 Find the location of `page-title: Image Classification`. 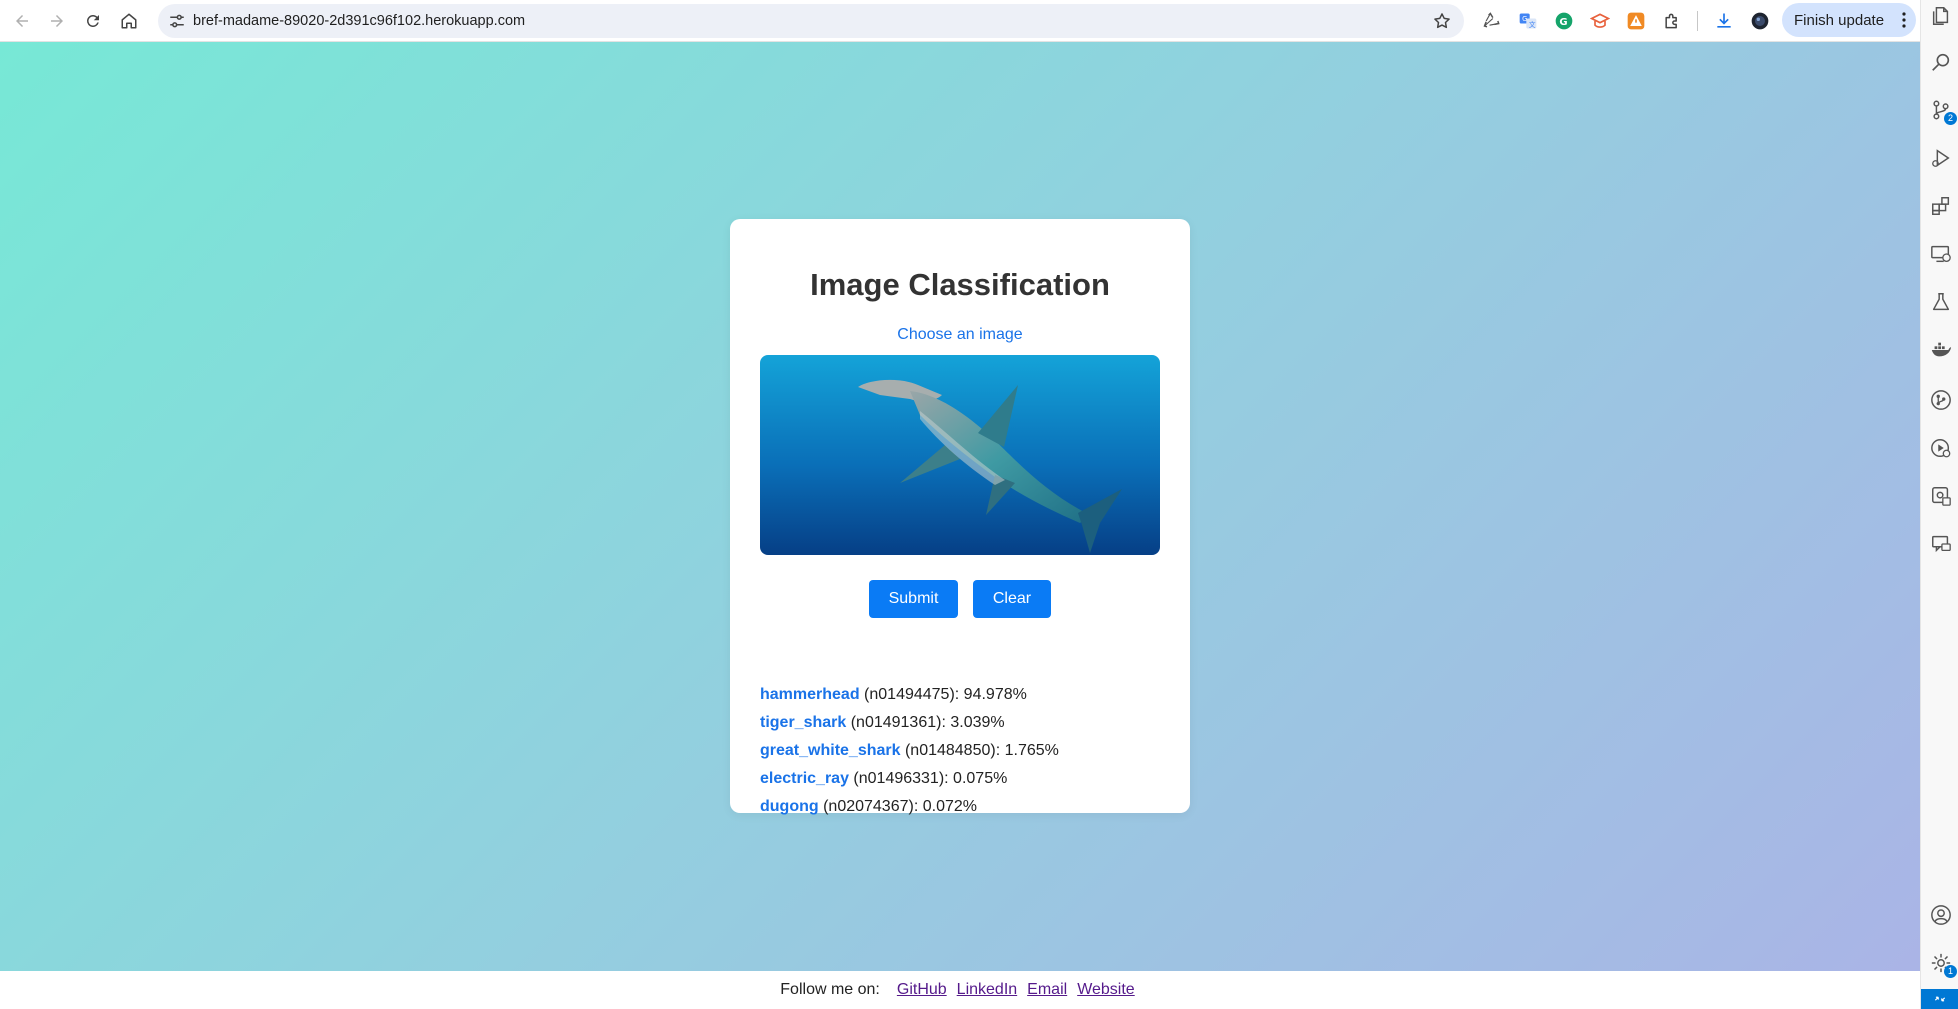

page-title: Image Classification is located at coordinates (960, 284).